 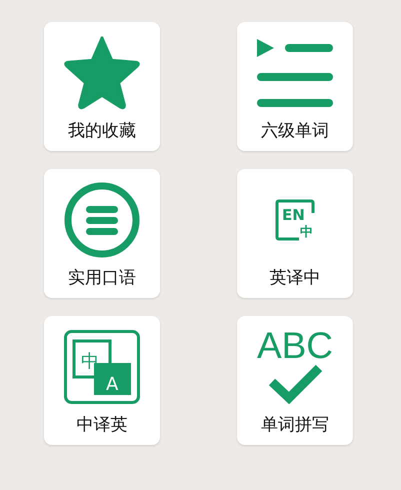 I want to click on menu-tile: 我的收藏, so click(x=102, y=86).